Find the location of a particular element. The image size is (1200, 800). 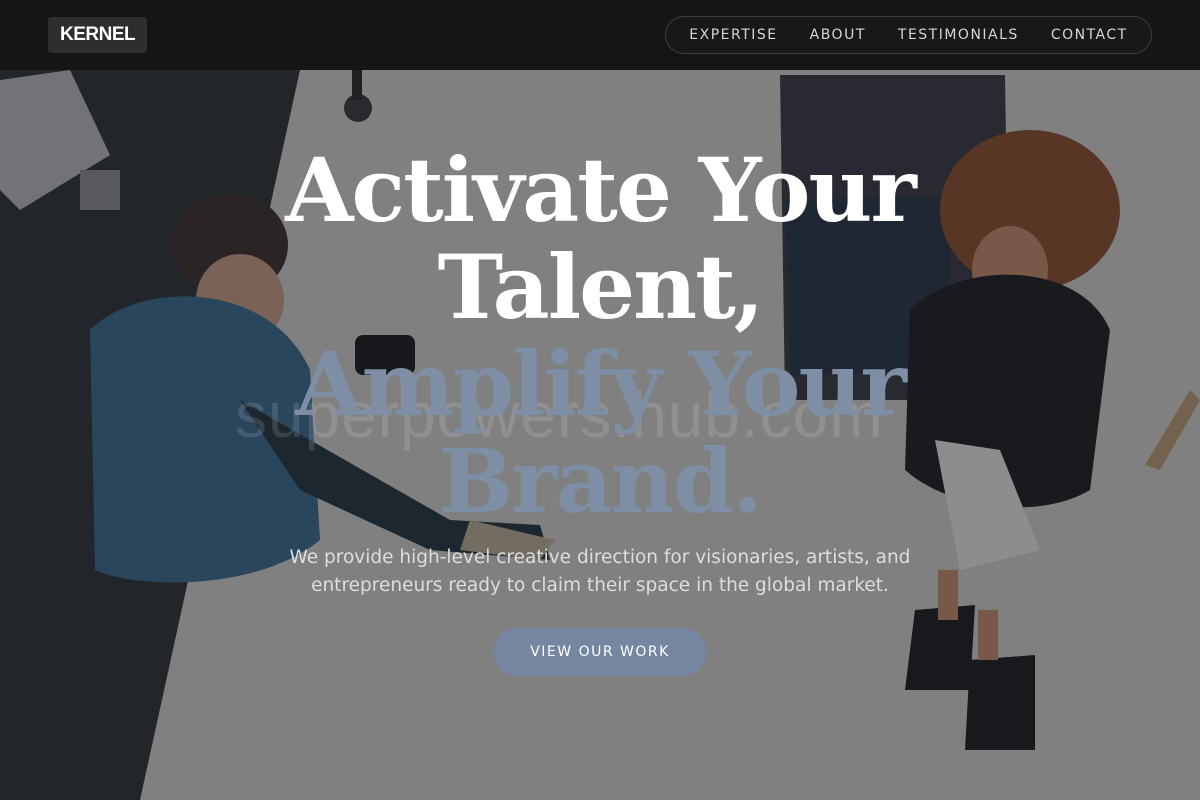

view-our-work-button: VIEW OUR WORK is located at coordinates (600, 652).